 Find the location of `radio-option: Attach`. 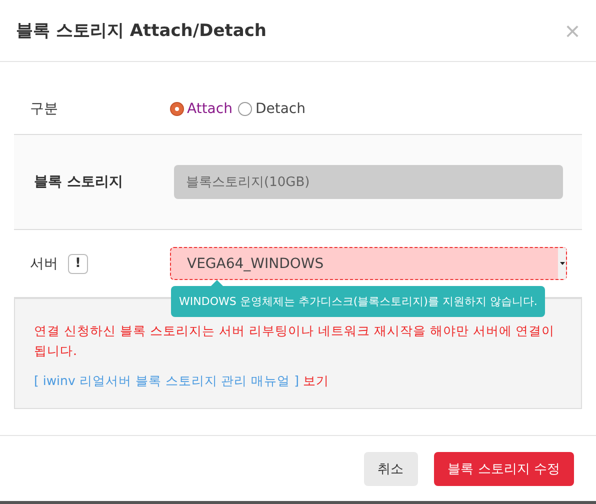

radio-option: Attach is located at coordinates (201, 109).